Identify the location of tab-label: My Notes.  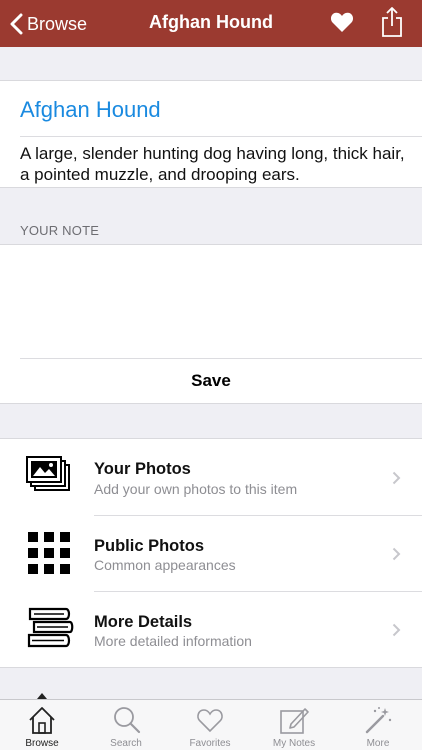
(294, 743).